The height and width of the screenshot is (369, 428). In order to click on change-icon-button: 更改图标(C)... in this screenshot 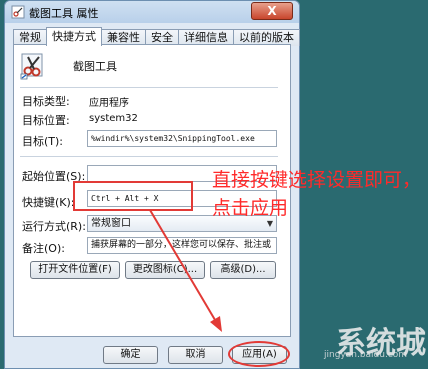, I will do `click(165, 270)`.